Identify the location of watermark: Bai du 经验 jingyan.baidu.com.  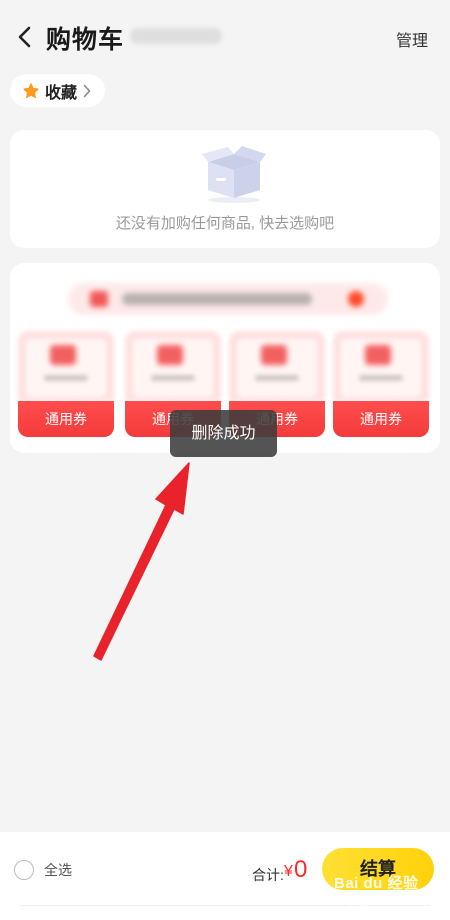
(387, 894).